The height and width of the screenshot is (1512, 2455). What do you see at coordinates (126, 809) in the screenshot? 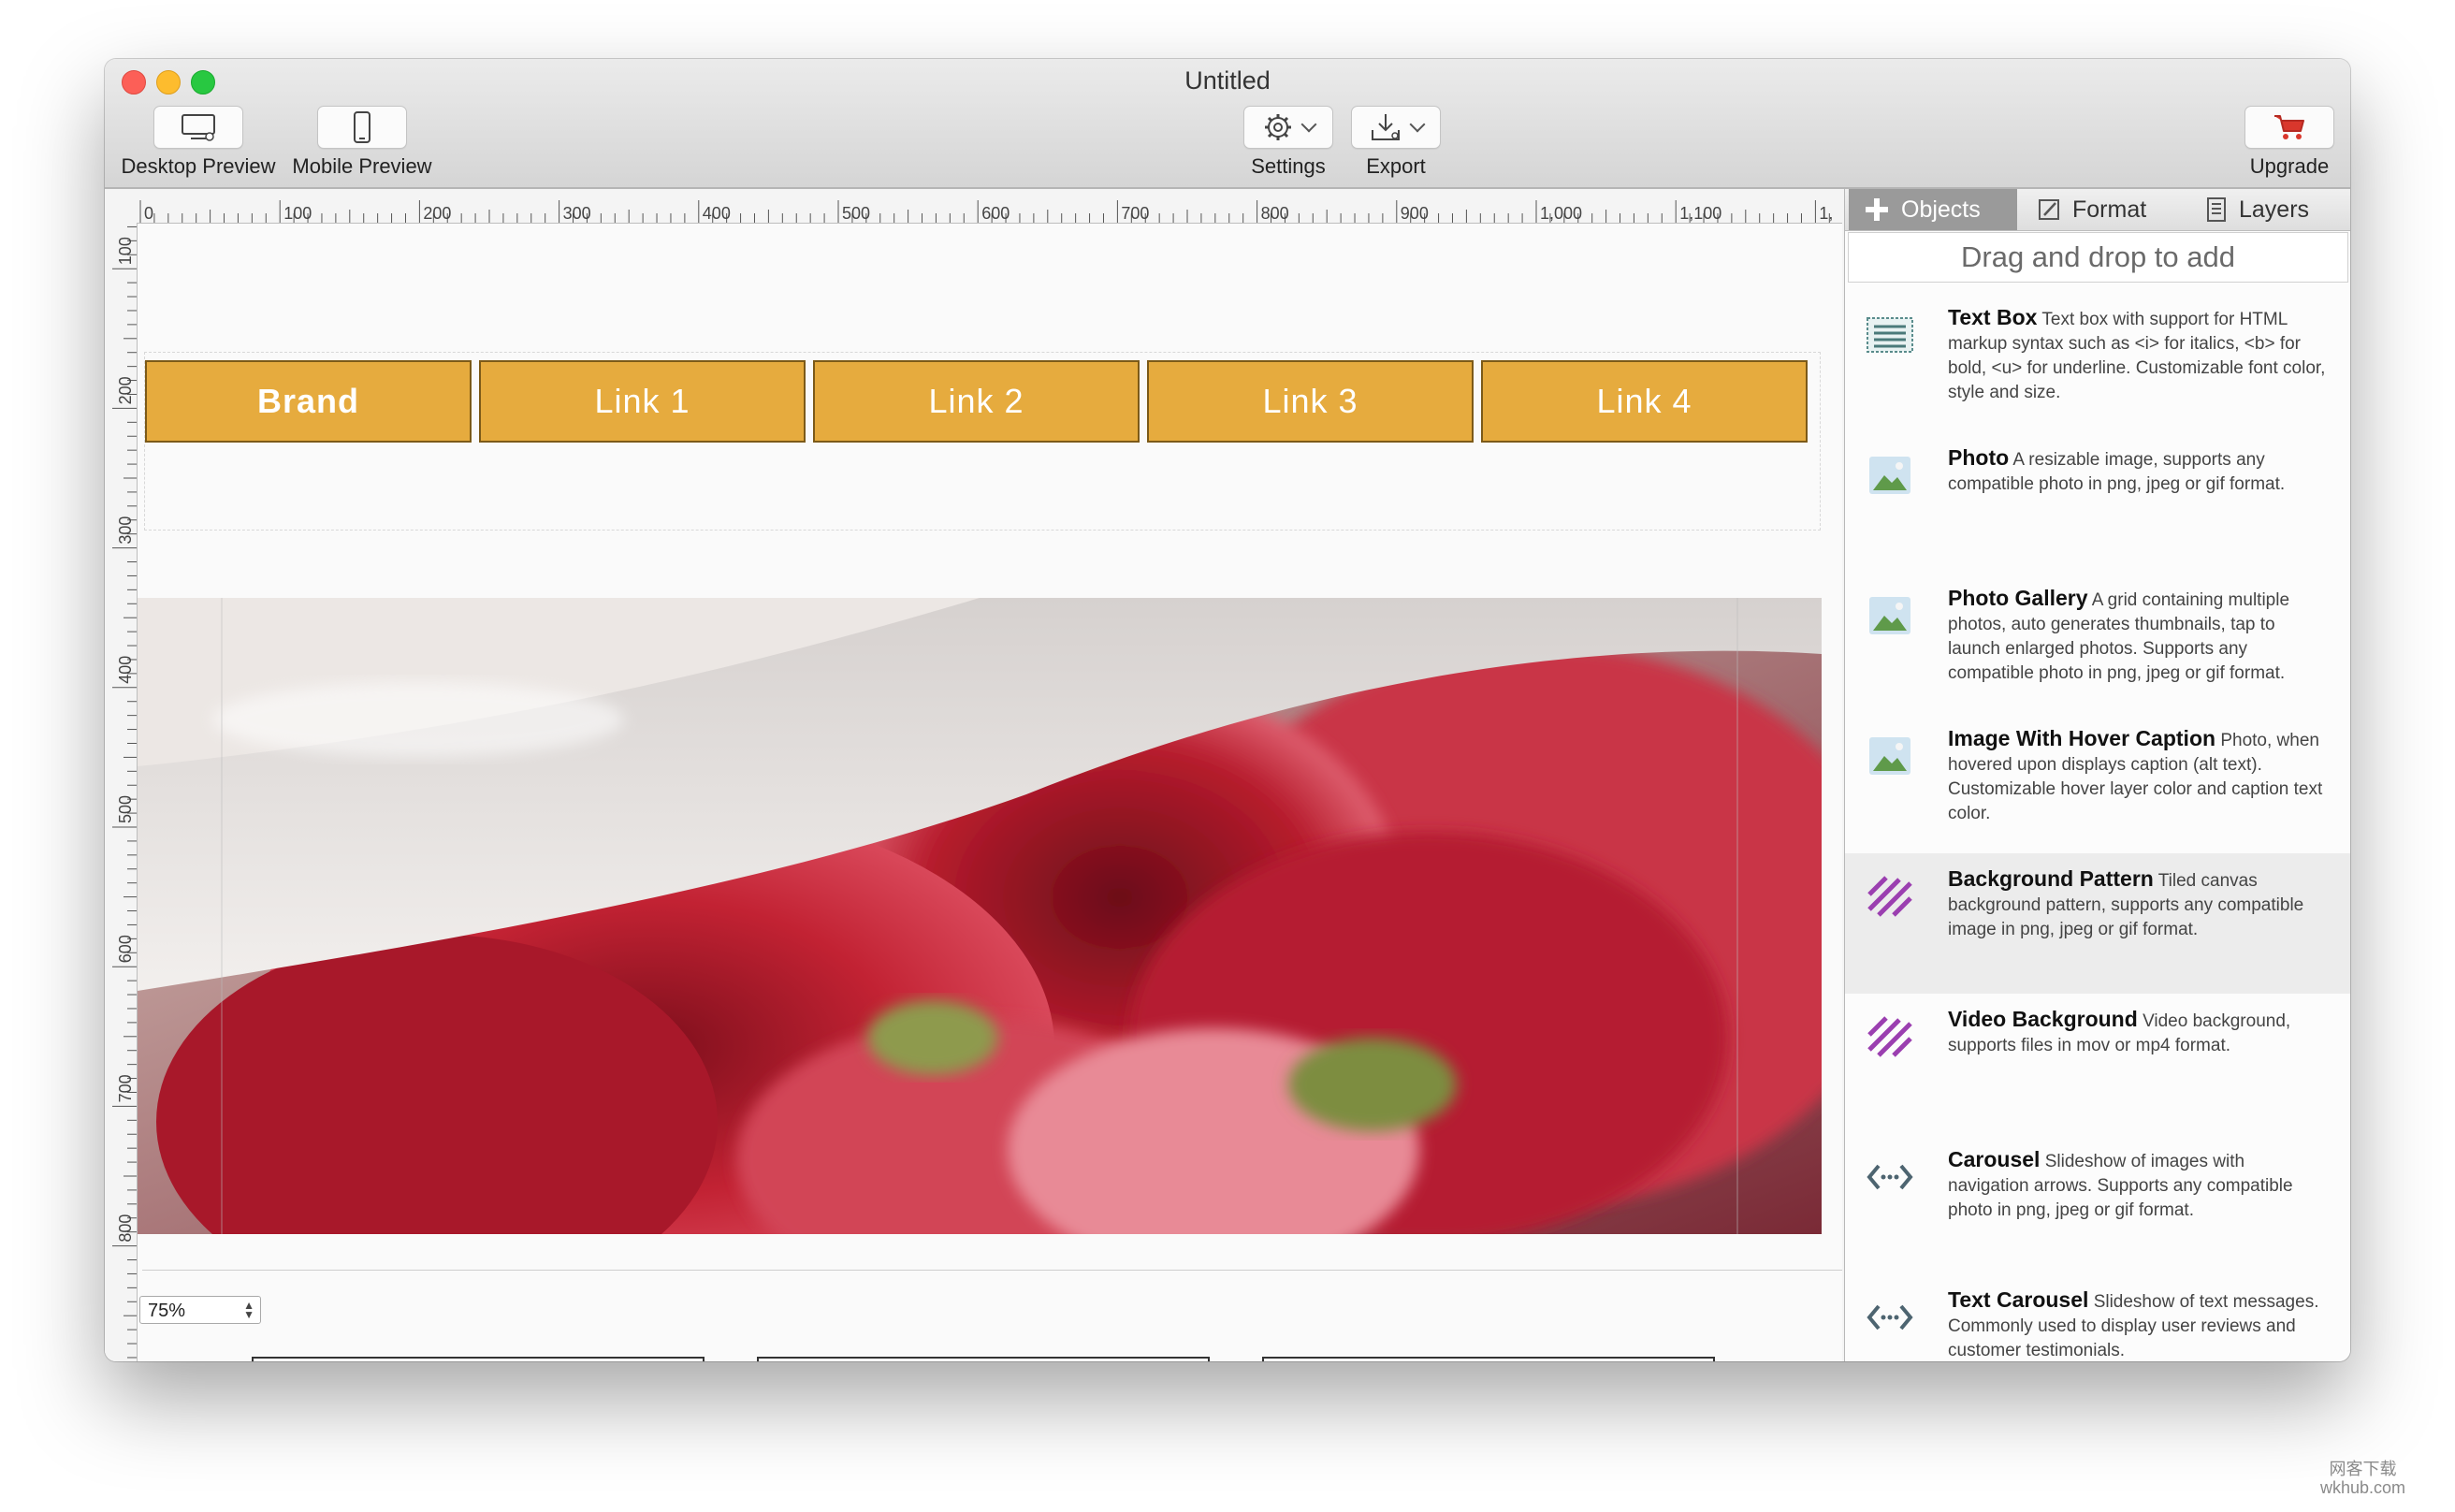
I see `ruler-left-label: 500` at bounding box center [126, 809].